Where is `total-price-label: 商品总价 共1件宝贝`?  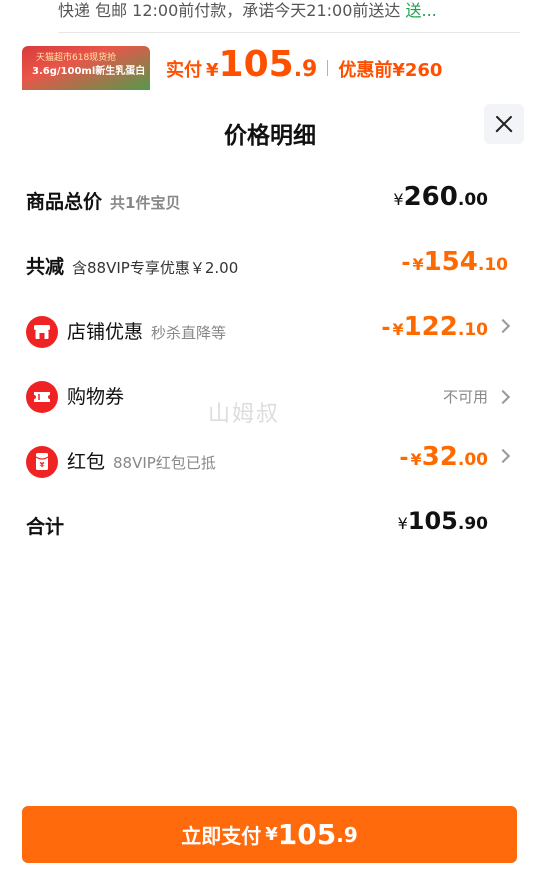
total-price-label: 商品总价 共1件宝贝 is located at coordinates (103, 202).